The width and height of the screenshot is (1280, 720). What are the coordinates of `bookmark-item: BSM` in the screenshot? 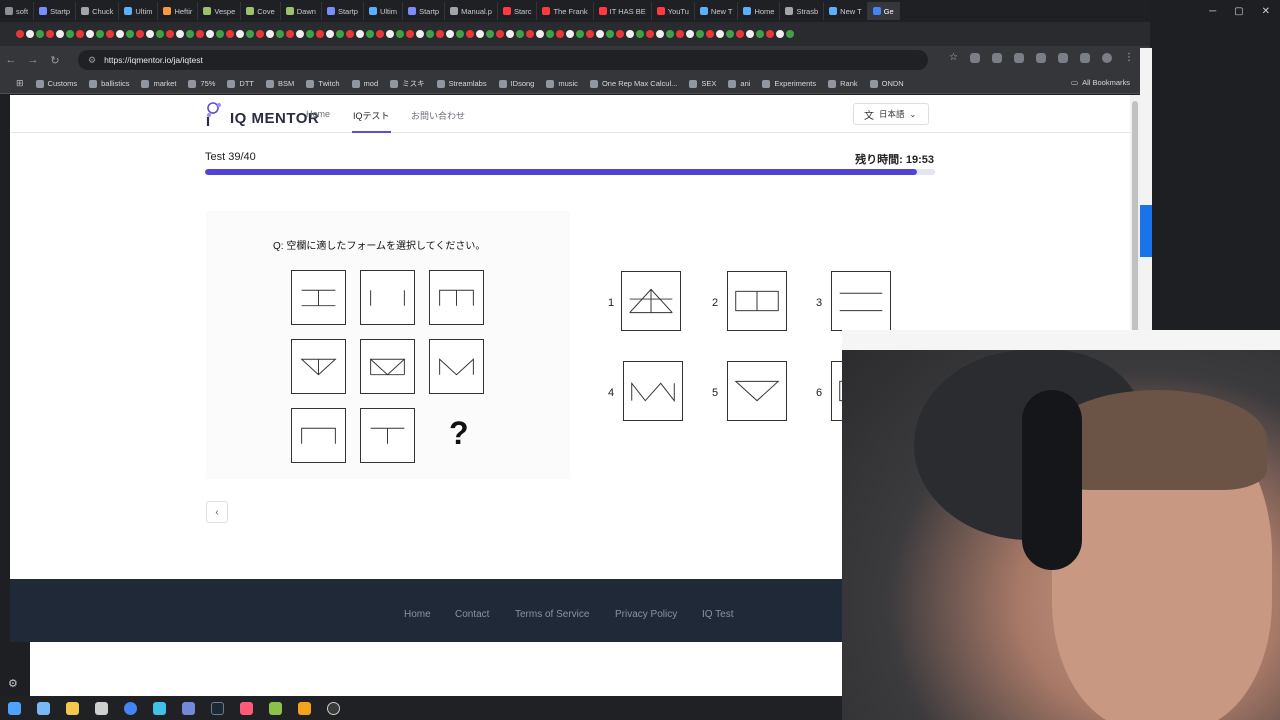 It's located at (280, 83).